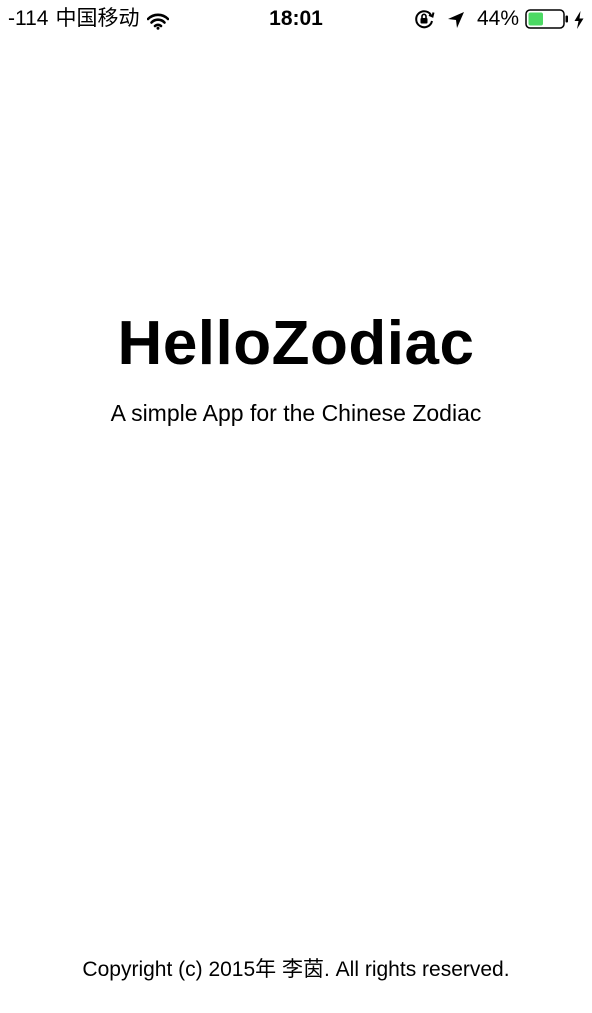  I want to click on status-bar-right: 44%, so click(498, 19).